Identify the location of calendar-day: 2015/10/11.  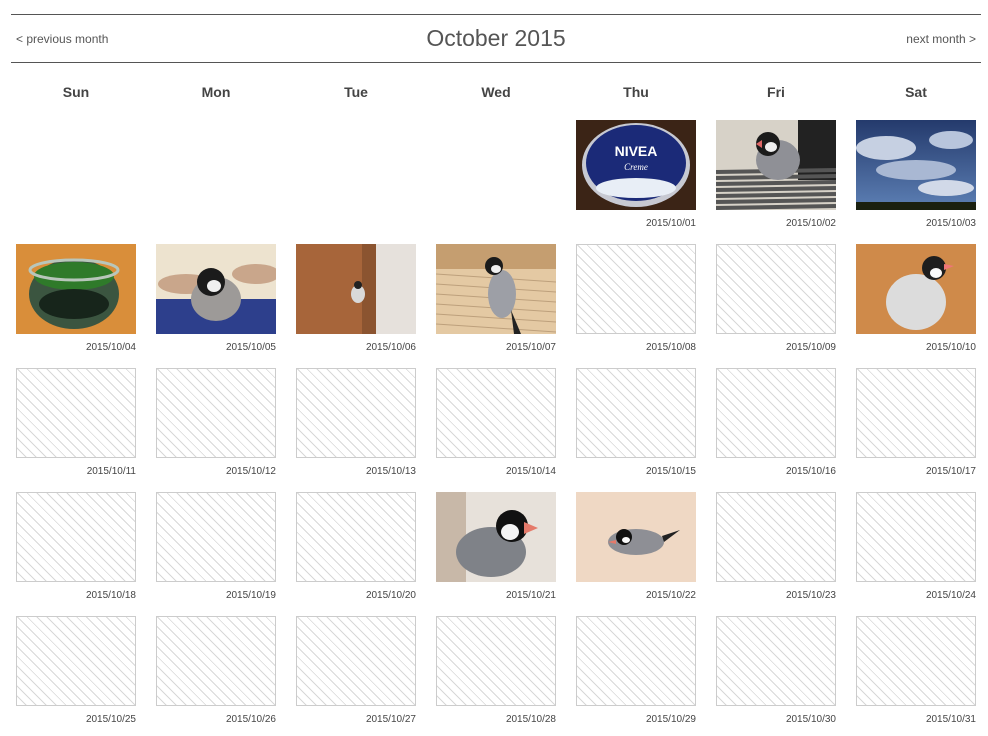
(76, 428).